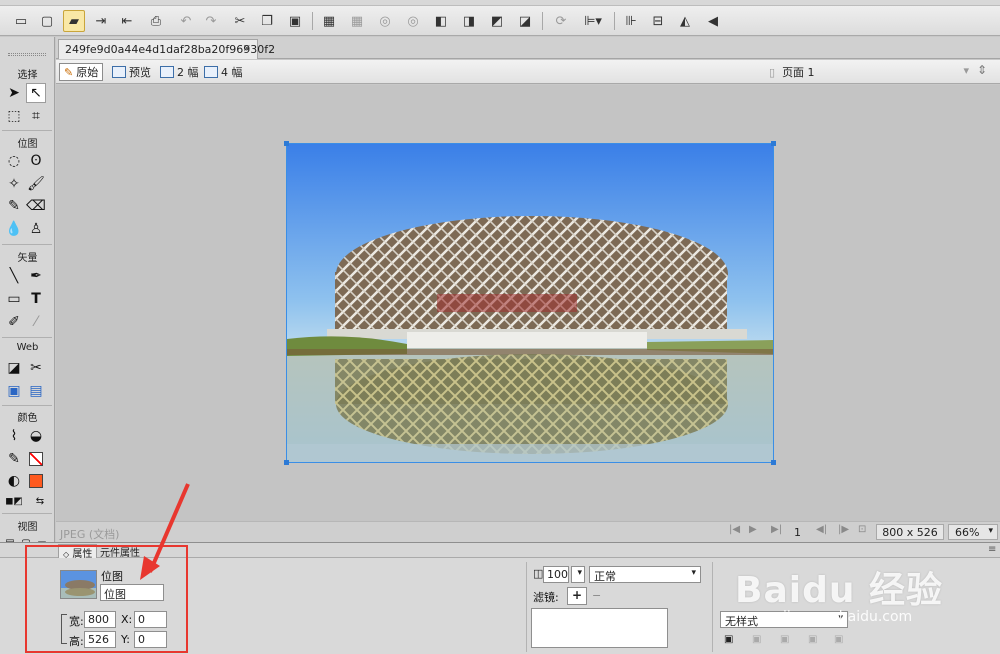  I want to click on stroke-color-swatch, so click(36, 459).